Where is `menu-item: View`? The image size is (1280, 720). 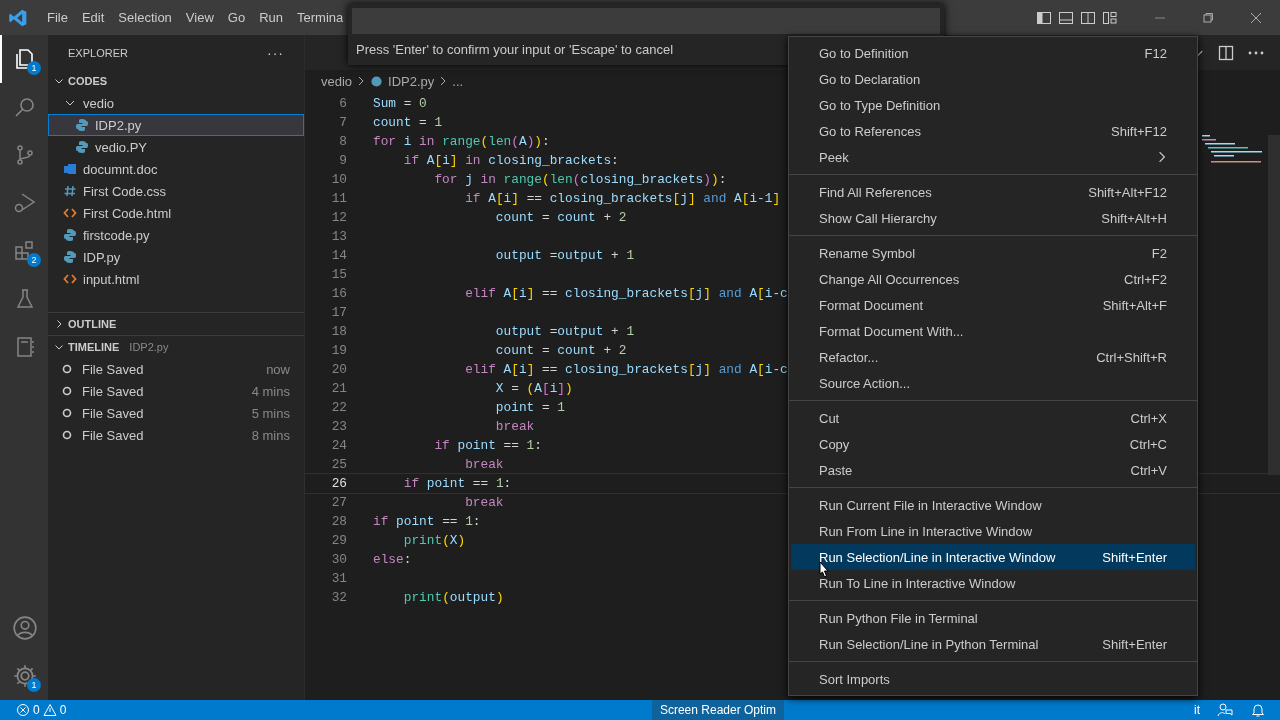
menu-item: View is located at coordinates (199, 17).